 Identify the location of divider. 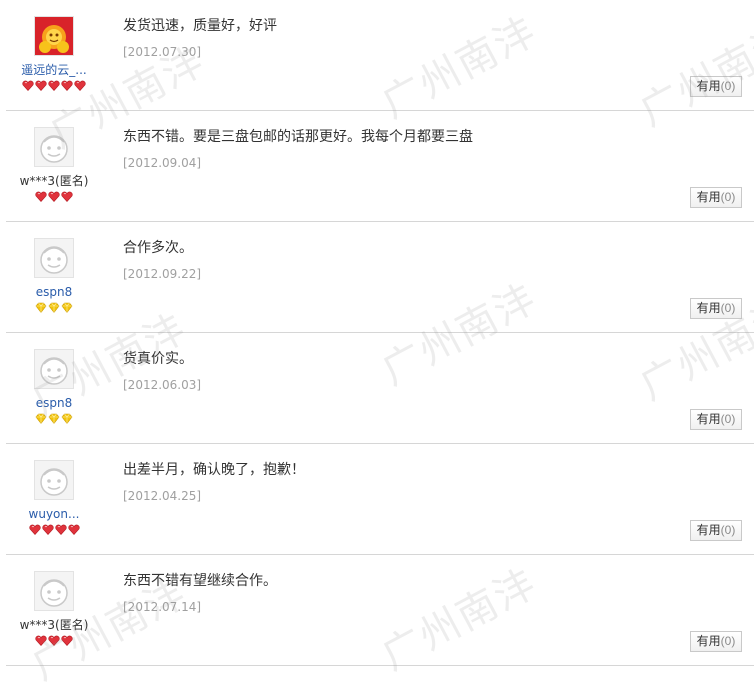
(380, 665).